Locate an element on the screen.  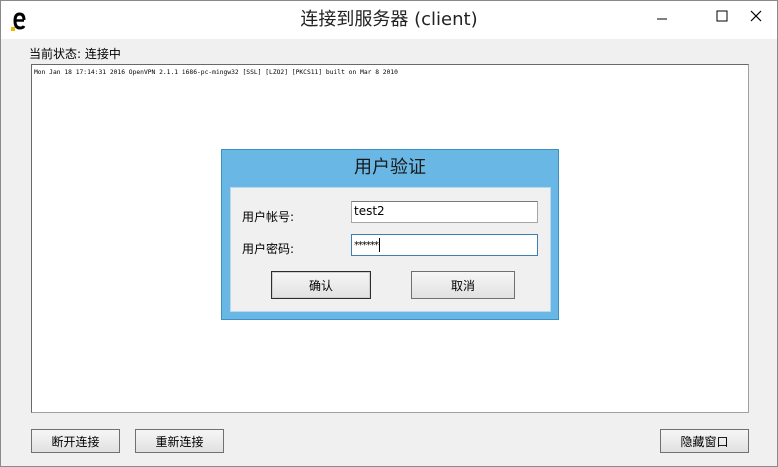
password-field: ****** is located at coordinates (444, 245).